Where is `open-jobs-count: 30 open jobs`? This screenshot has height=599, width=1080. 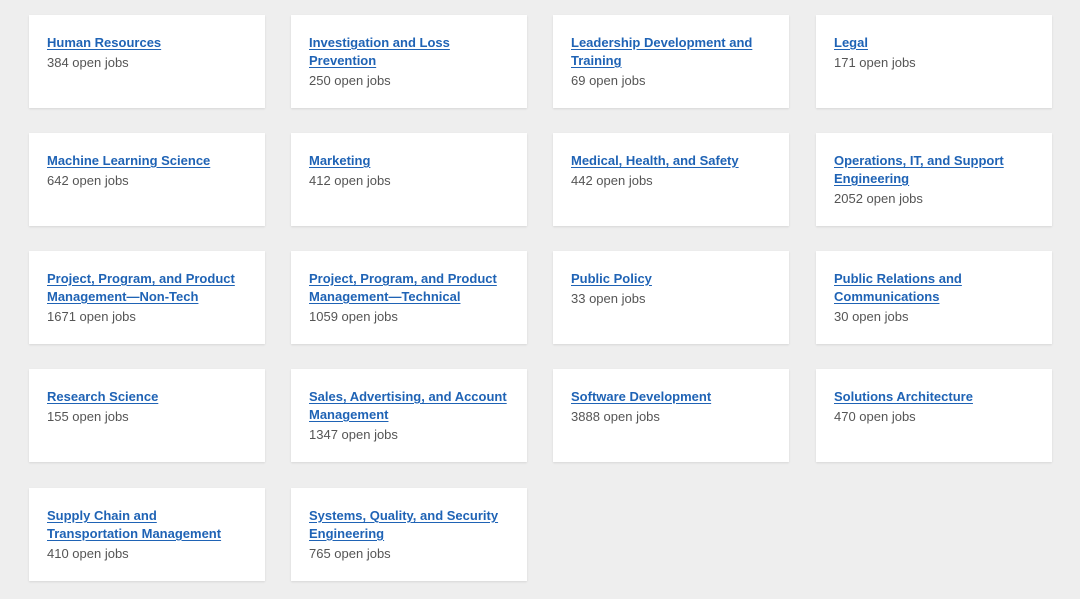 open-jobs-count: 30 open jobs is located at coordinates (871, 316).